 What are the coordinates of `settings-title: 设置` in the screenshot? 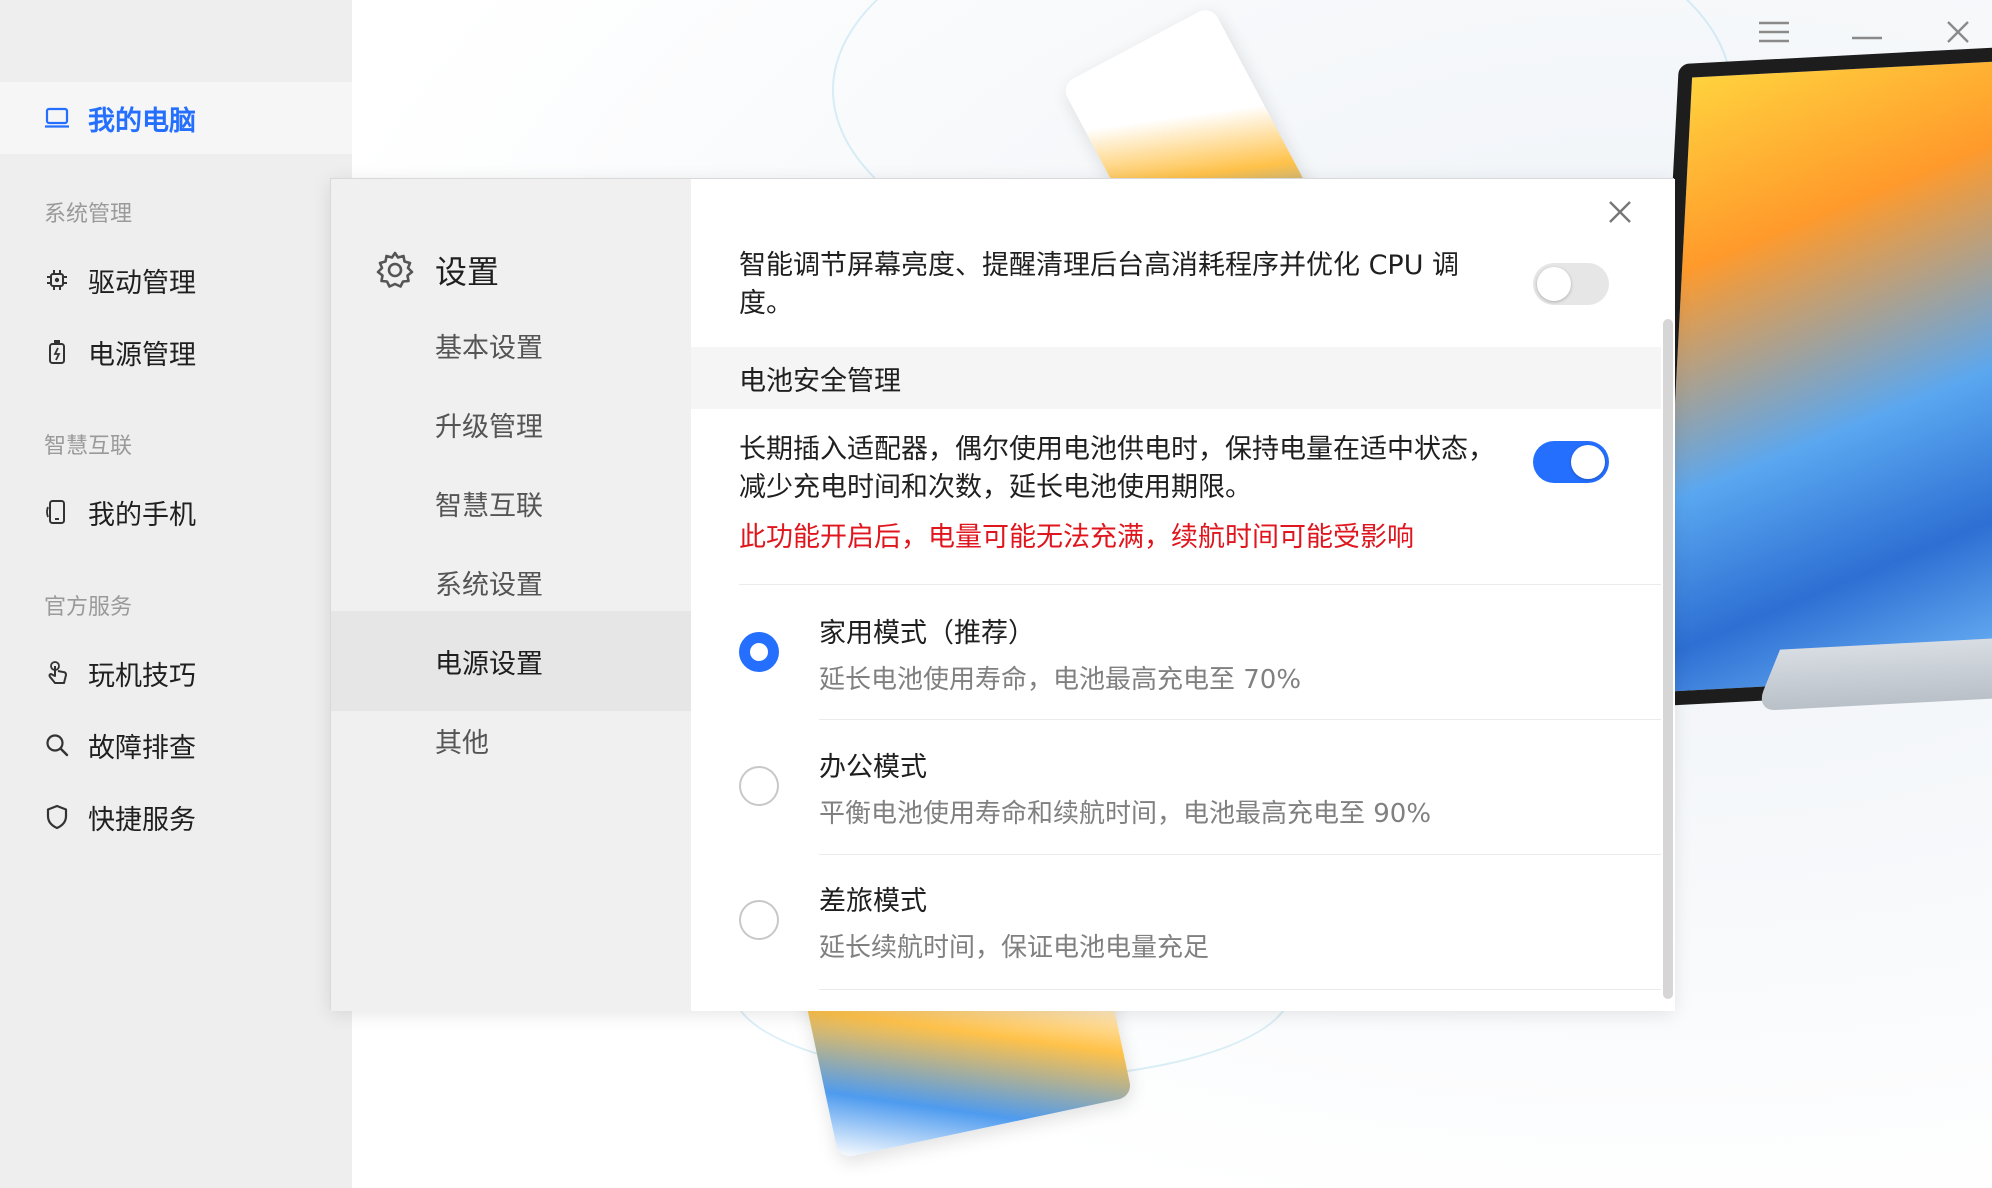 It's located at (437, 270).